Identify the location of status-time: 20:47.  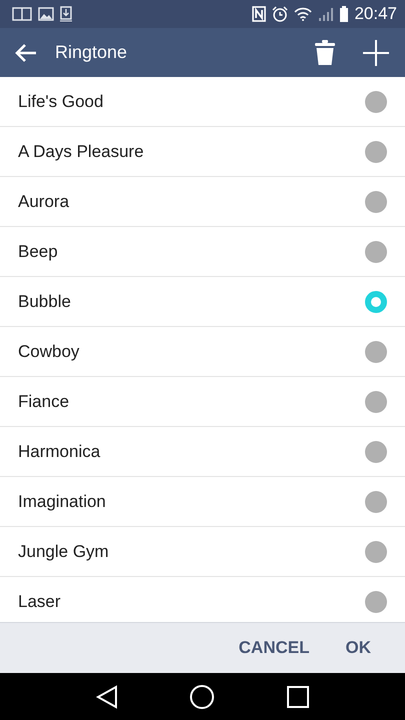
(375, 14).